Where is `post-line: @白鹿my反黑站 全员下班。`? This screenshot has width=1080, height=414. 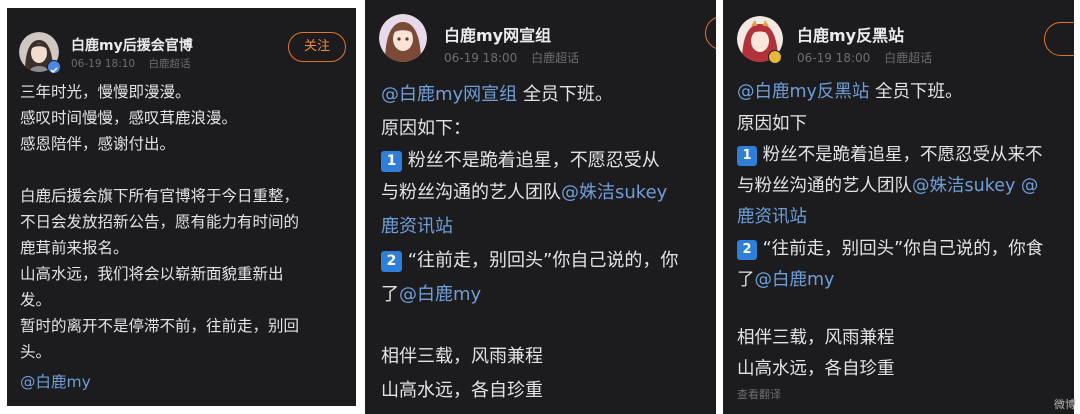
post-line: @白鹿my反黑站 全员下班。 is located at coordinates (849, 90).